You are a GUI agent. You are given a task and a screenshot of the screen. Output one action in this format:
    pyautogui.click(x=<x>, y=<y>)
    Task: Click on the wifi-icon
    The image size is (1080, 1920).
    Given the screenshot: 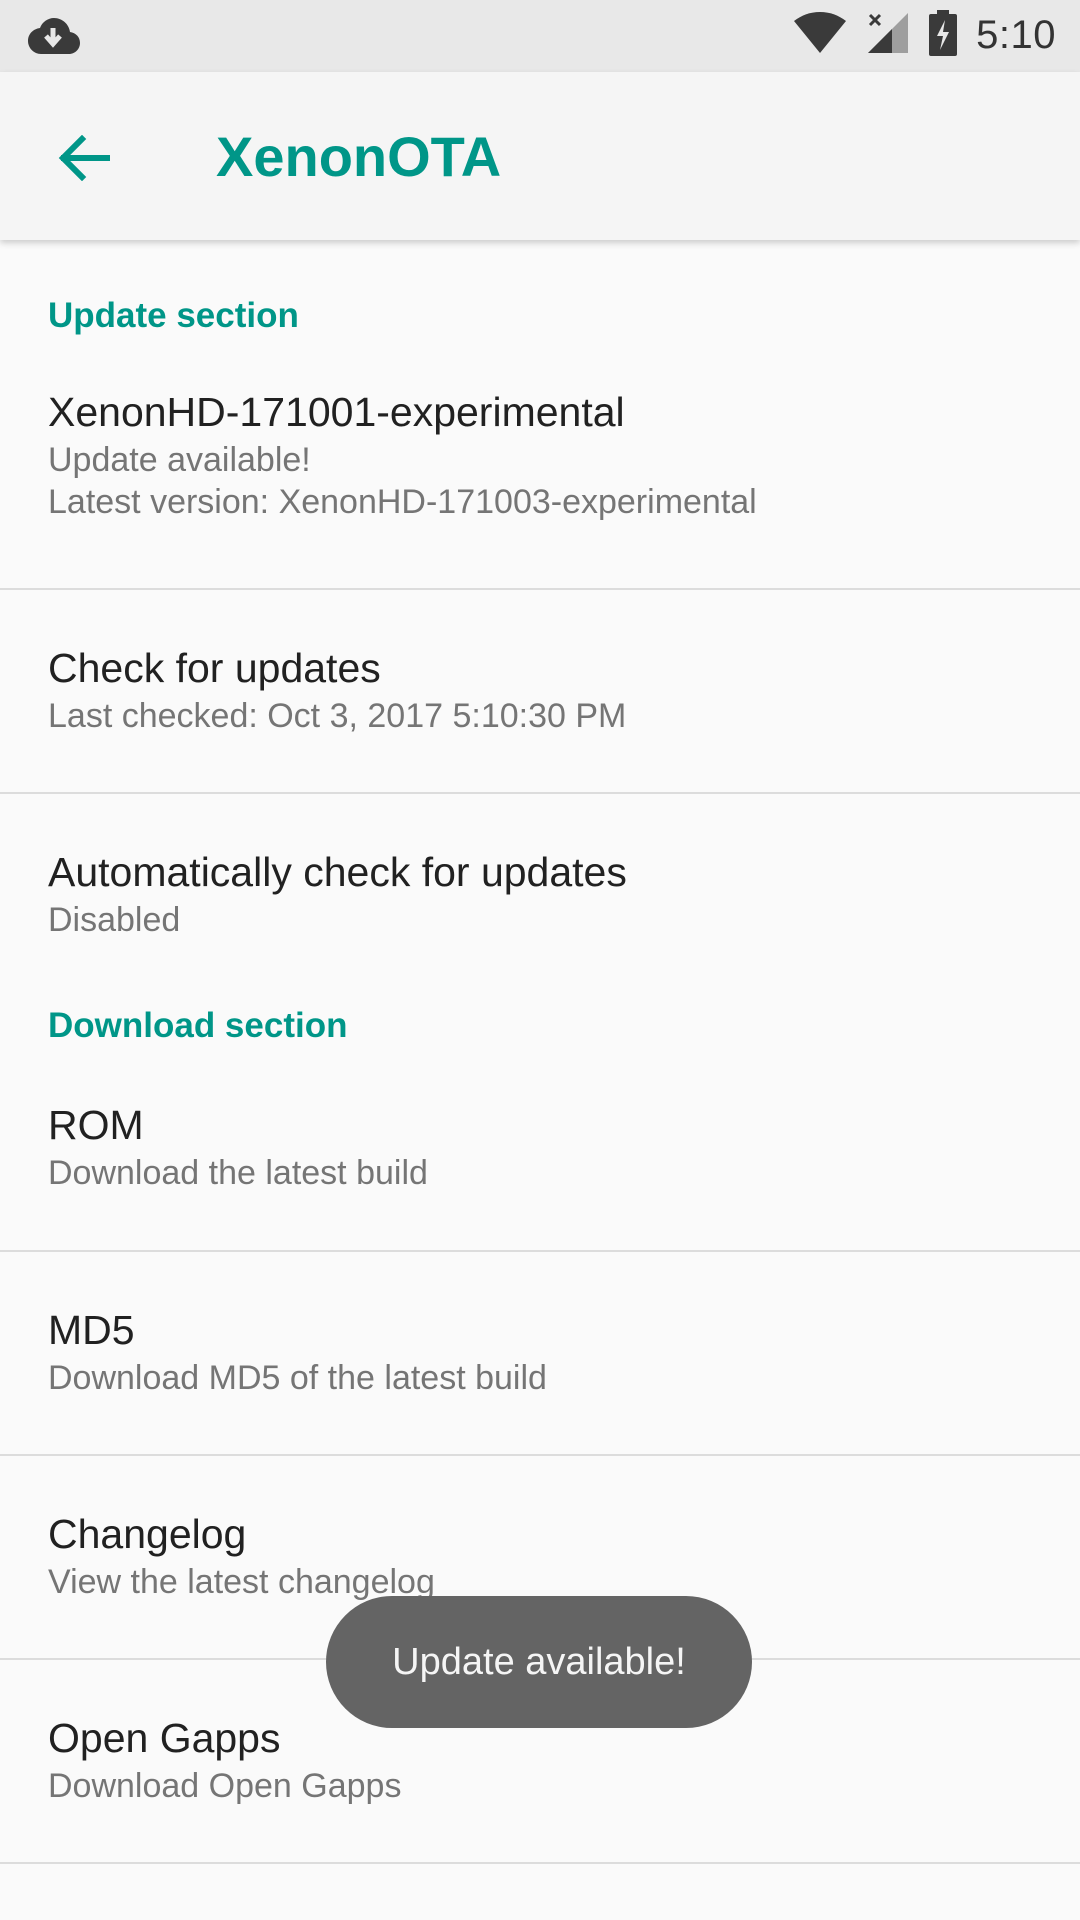 What is the action you would take?
    pyautogui.click(x=820, y=35)
    